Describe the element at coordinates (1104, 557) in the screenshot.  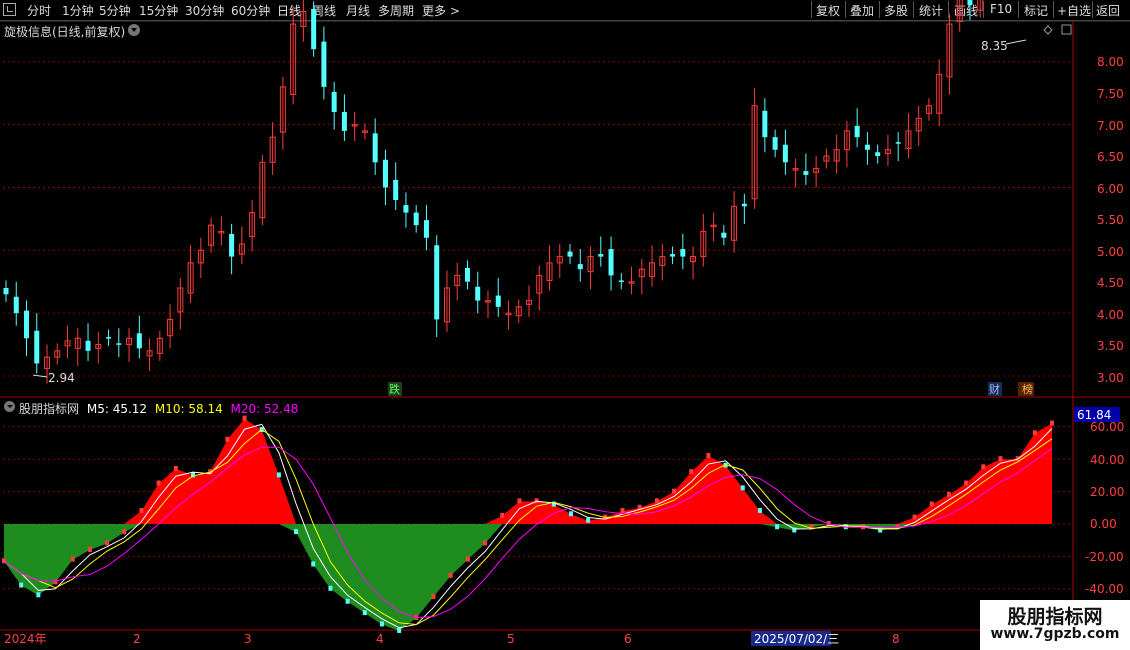
I see `indicator-tick: -20.00` at that location.